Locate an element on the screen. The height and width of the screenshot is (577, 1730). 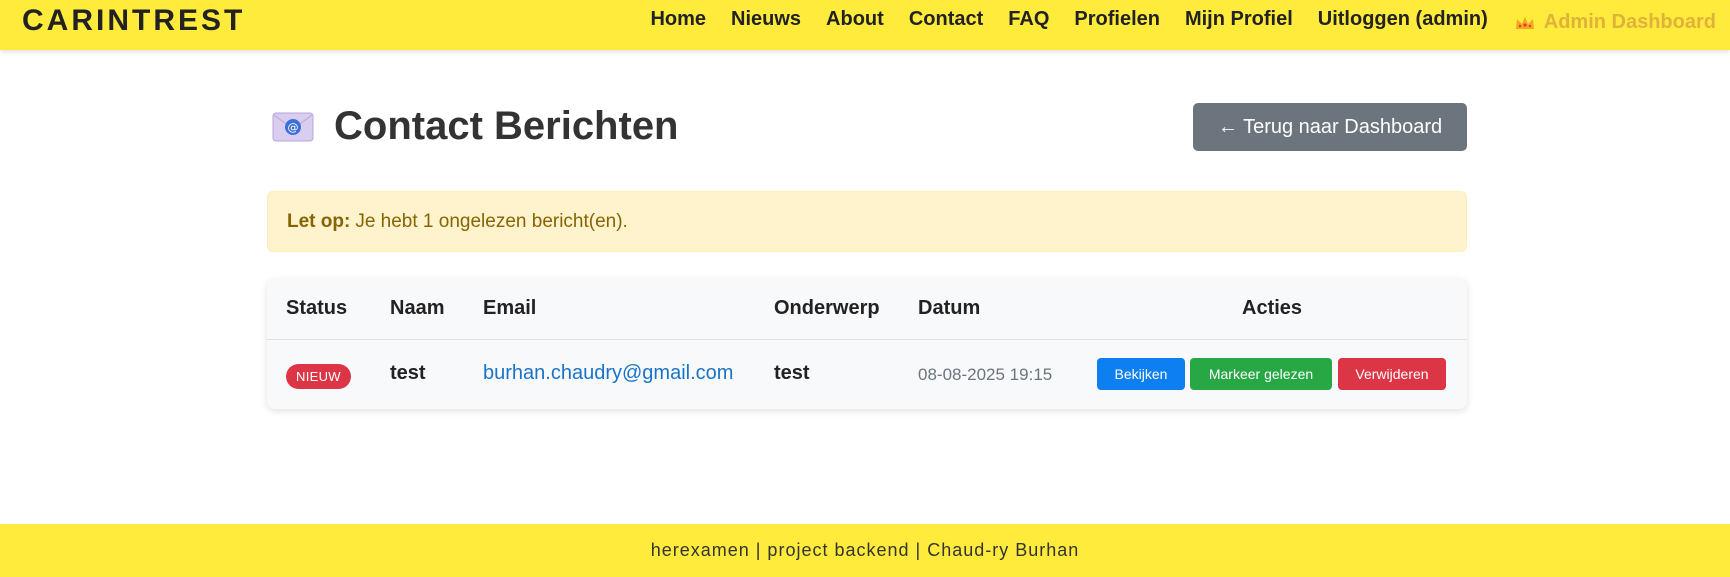
mail-at-icon: @ is located at coordinates (293, 126).